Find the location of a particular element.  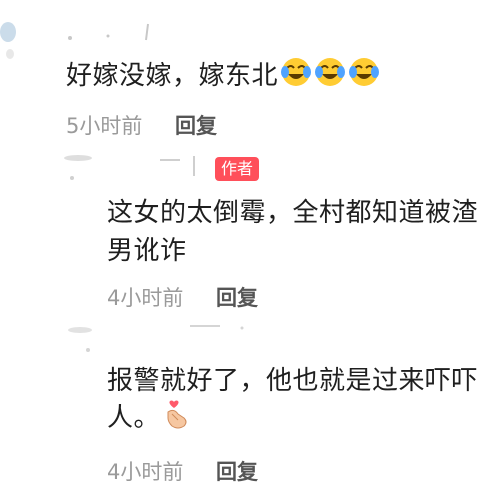

finger-heart-icon is located at coordinates (176, 418).